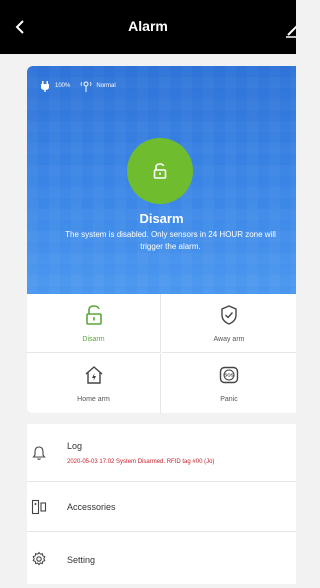 The height and width of the screenshot is (588, 320). I want to click on home-arm-button: Home arm, so click(94, 383).